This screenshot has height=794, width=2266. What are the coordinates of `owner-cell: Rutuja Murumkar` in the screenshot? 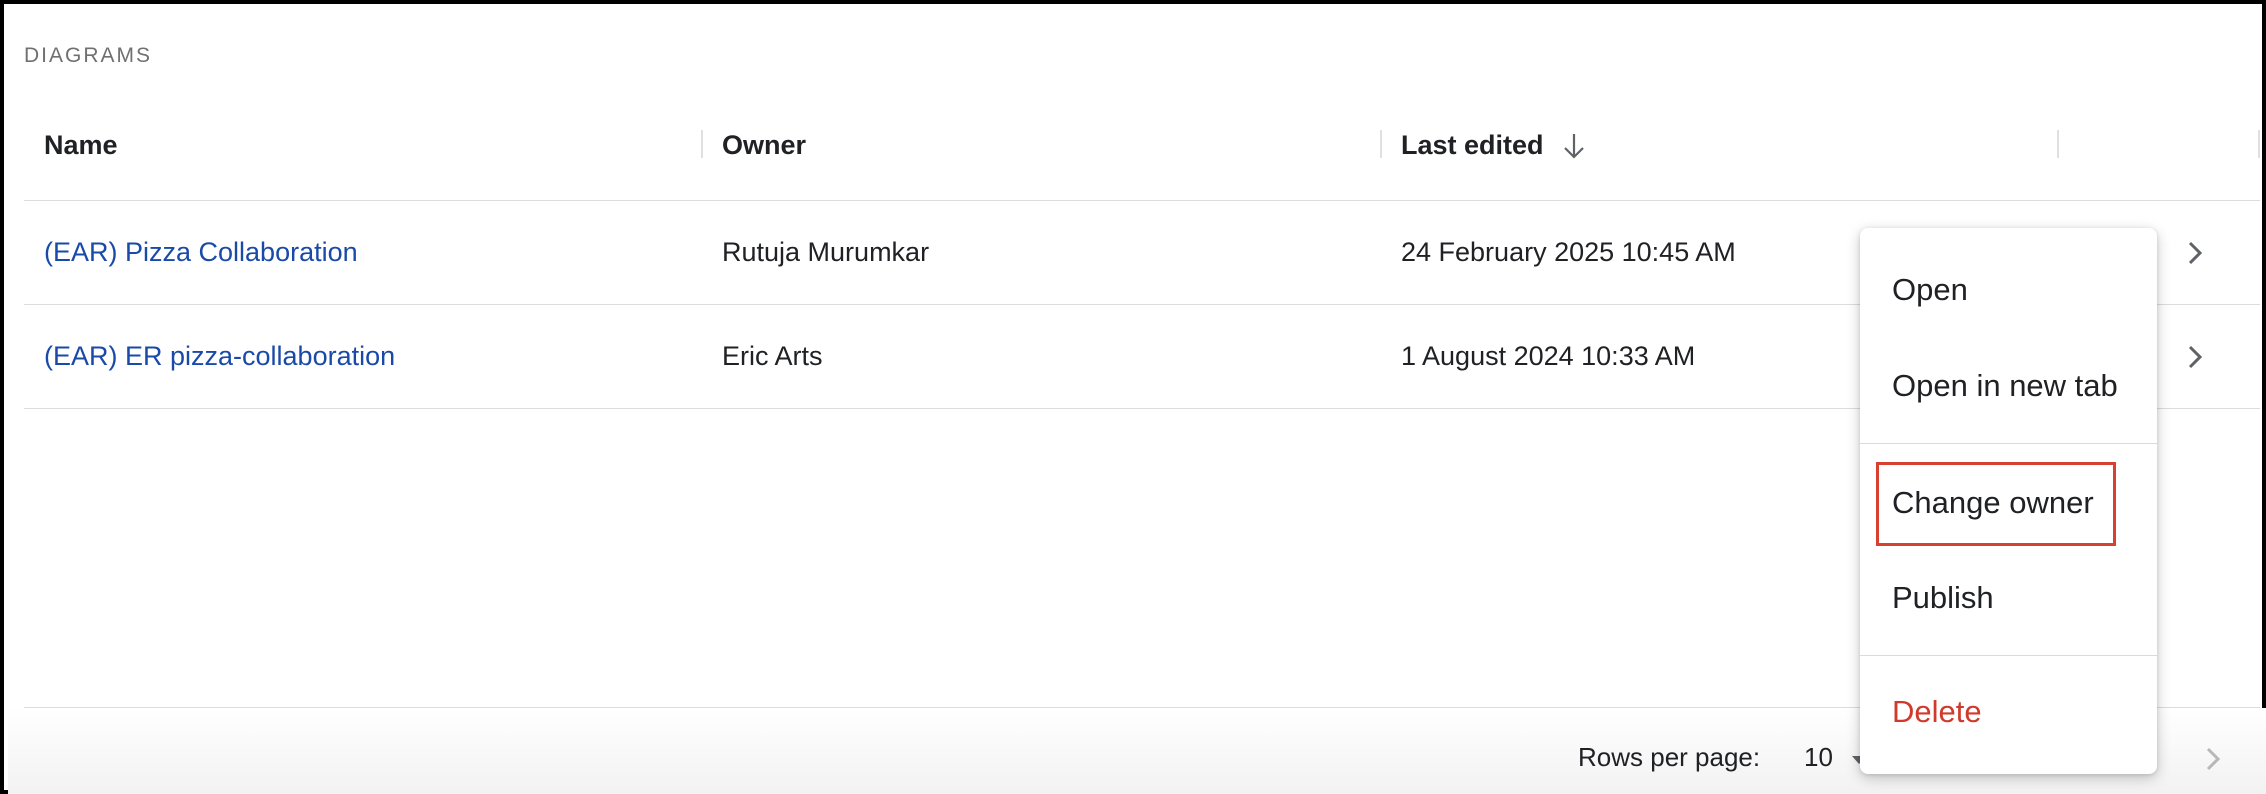 It's located at (826, 252).